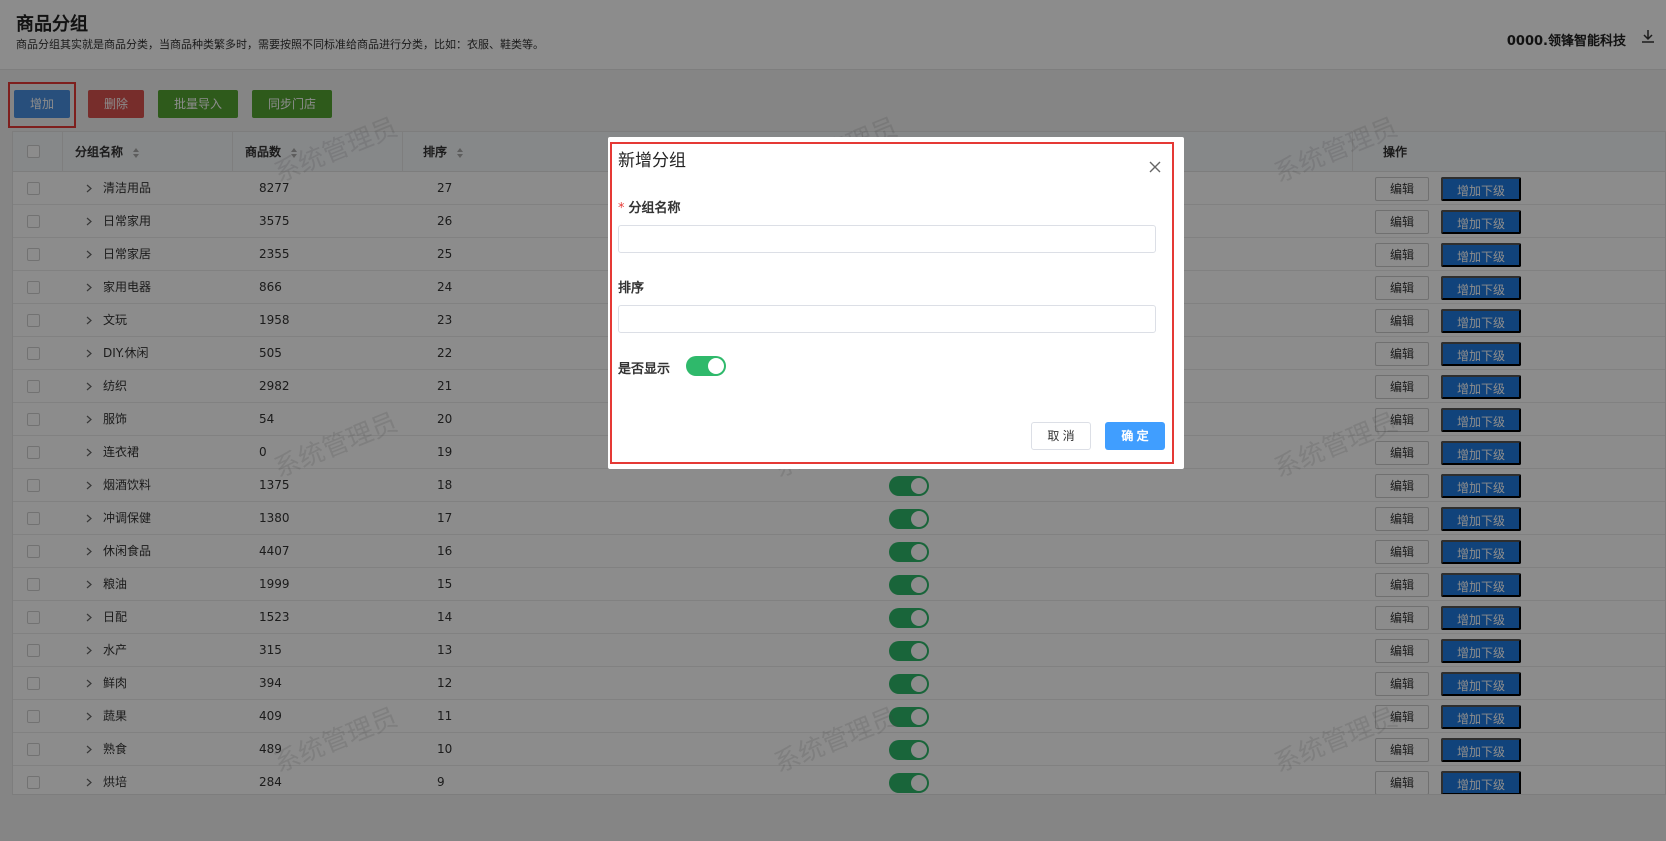 The height and width of the screenshot is (841, 1666). What do you see at coordinates (652, 161) in the screenshot?
I see `dialog-title: 新增分组` at bounding box center [652, 161].